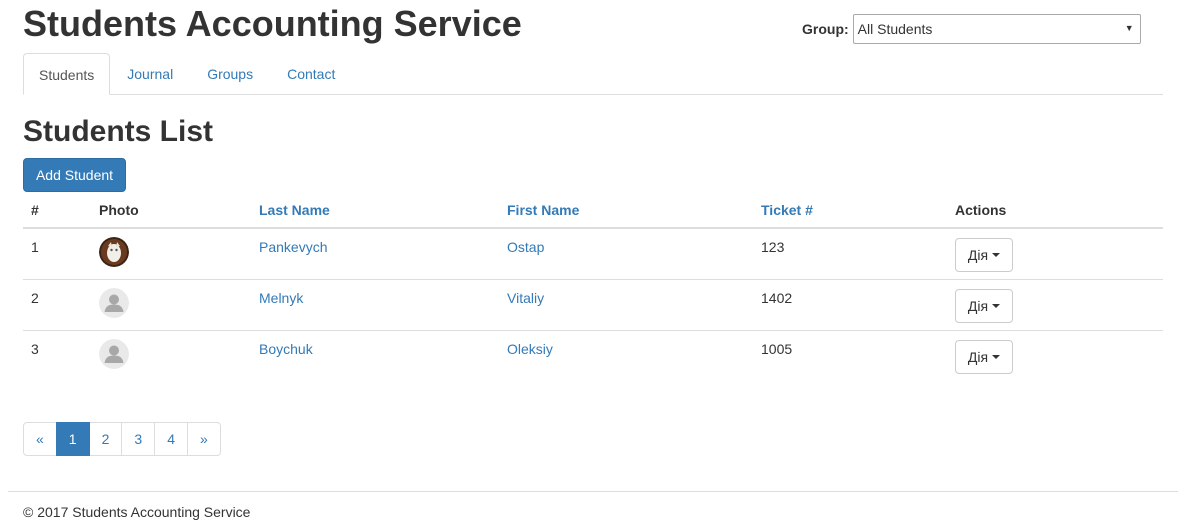 This screenshot has height=530, width=1185. What do you see at coordinates (525, 247) in the screenshot?
I see `first-name-link: Ostap` at bounding box center [525, 247].